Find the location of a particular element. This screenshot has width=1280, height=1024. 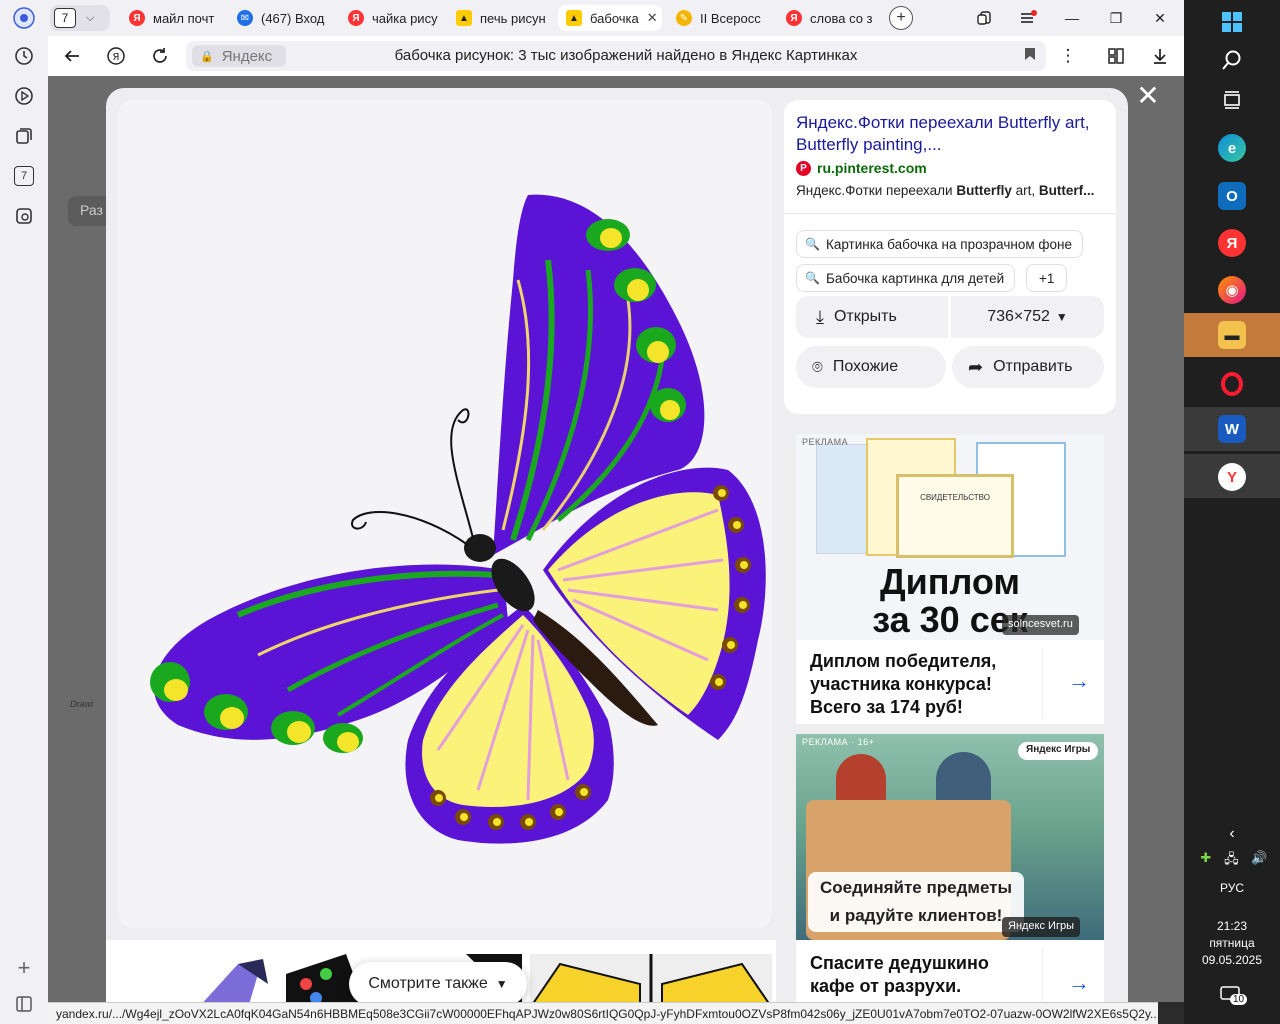

history-icon is located at coordinates (24, 56).